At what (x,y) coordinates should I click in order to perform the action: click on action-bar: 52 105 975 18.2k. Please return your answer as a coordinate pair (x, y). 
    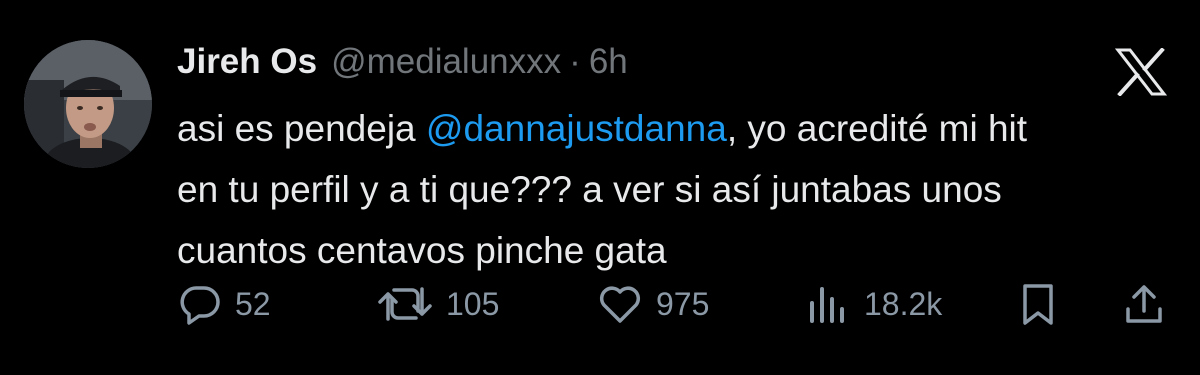
    Looking at the image, I should click on (600, 304).